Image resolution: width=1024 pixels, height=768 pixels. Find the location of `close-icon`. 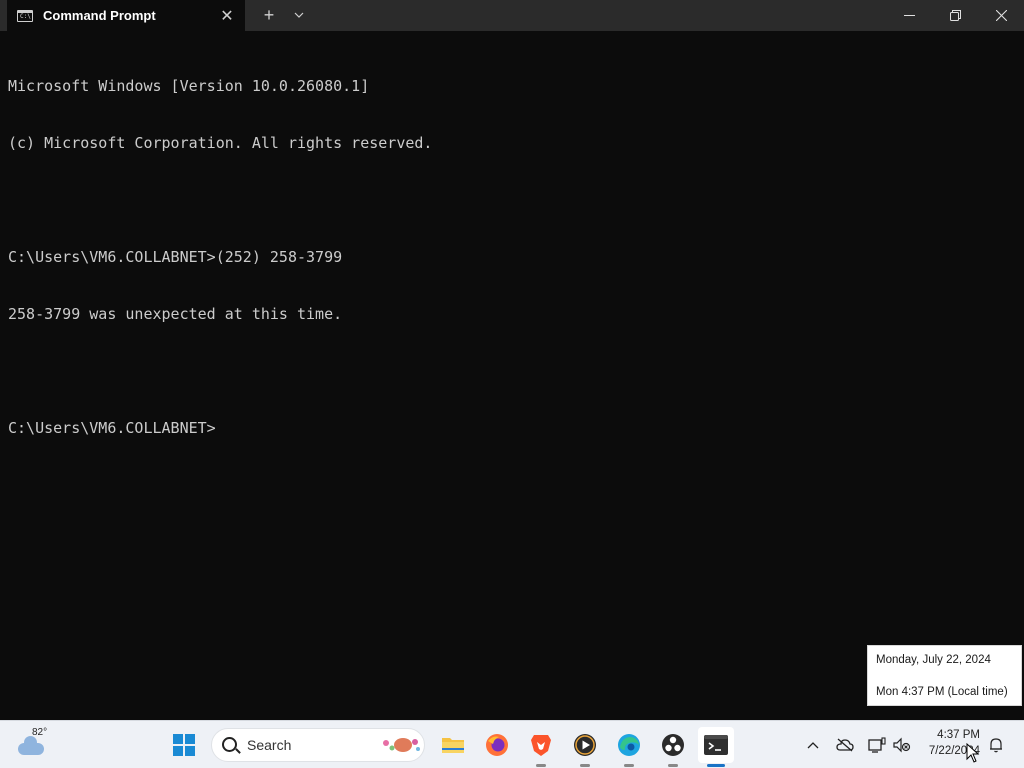

close-icon is located at coordinates (1001, 15).